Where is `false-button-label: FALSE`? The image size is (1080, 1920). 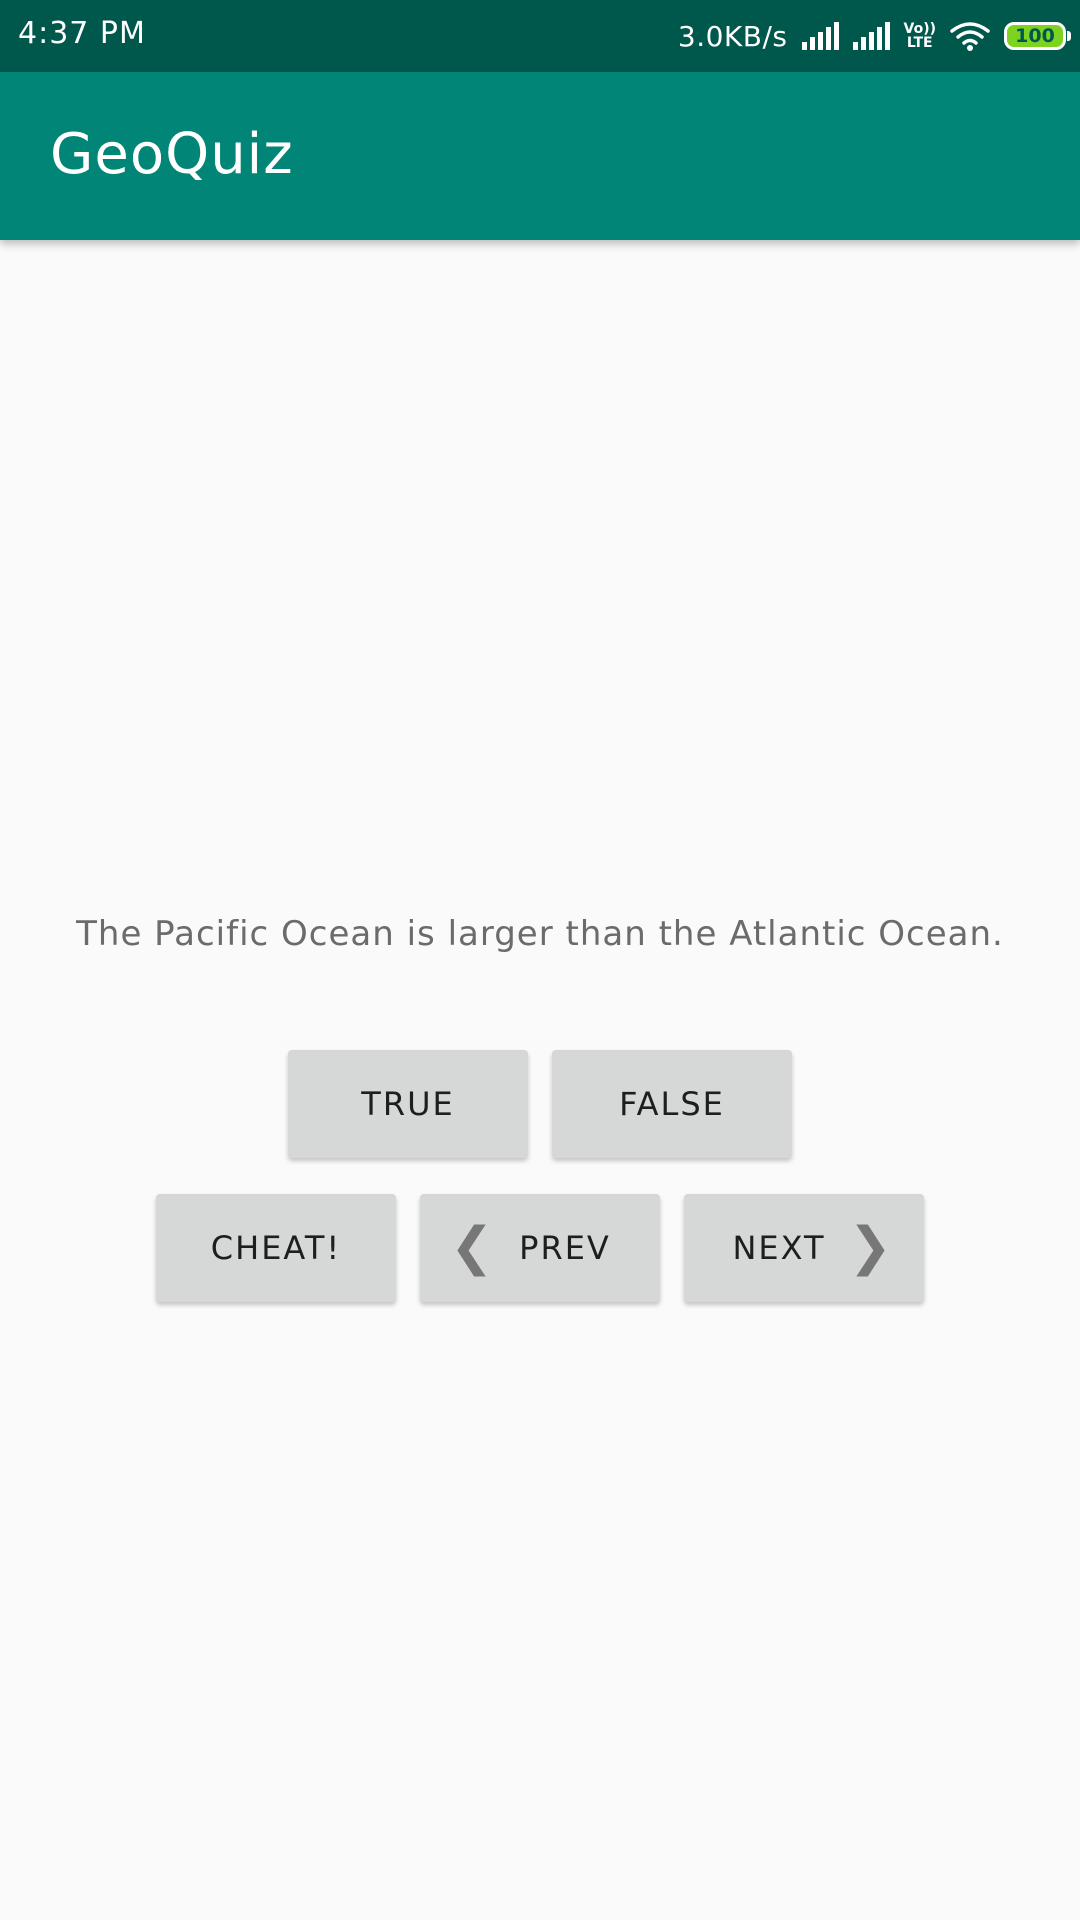
false-button-label: FALSE is located at coordinates (672, 1104).